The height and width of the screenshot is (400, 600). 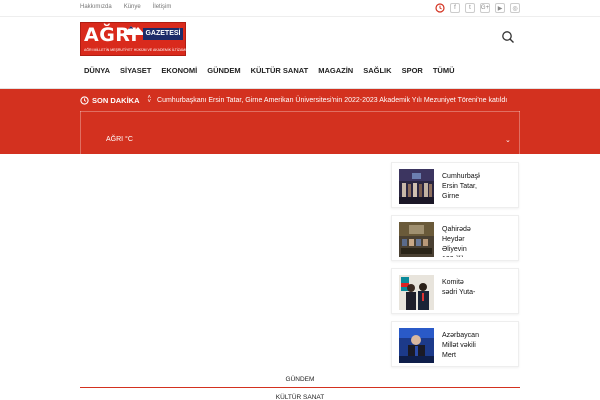 I want to click on nav-item-ekonomi: EKONOMİ, so click(x=179, y=71).